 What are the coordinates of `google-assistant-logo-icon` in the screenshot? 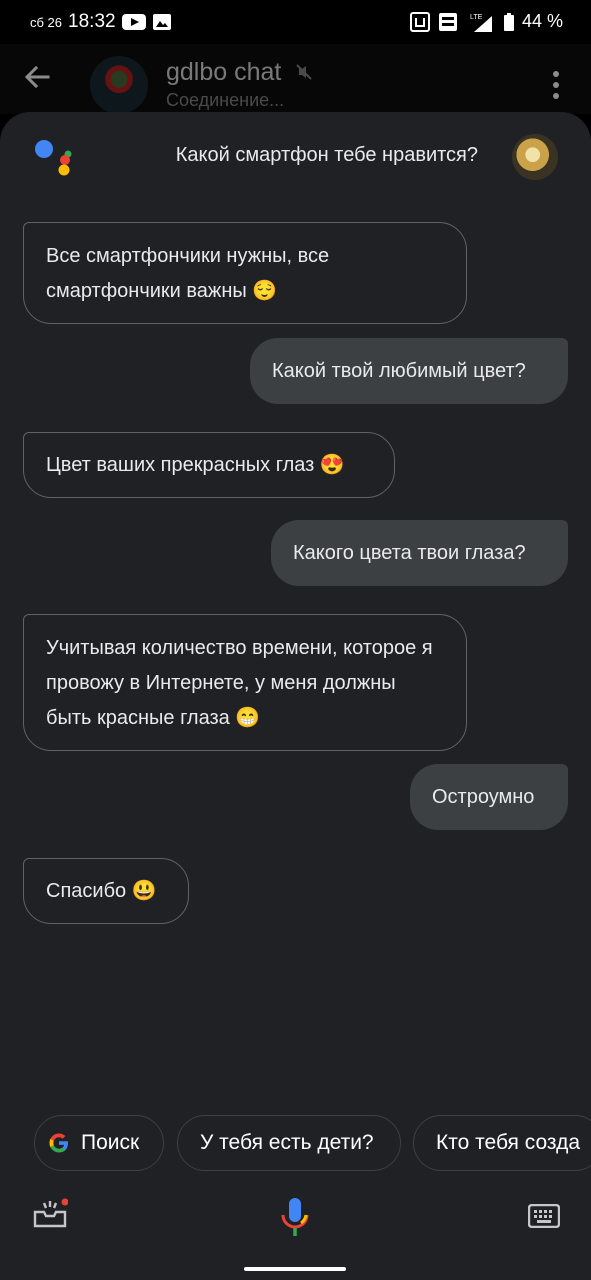 It's located at (53, 158).